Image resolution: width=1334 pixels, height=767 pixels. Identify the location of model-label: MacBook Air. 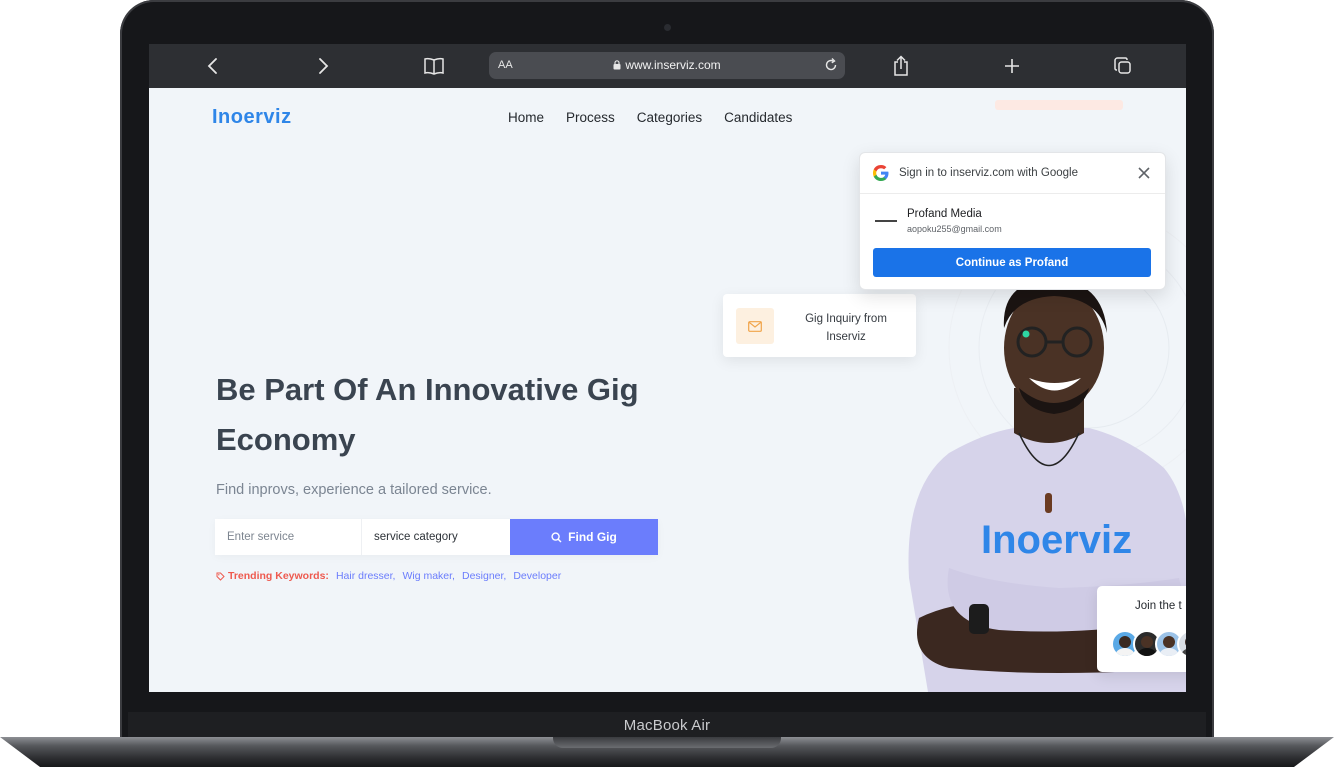
(667, 725).